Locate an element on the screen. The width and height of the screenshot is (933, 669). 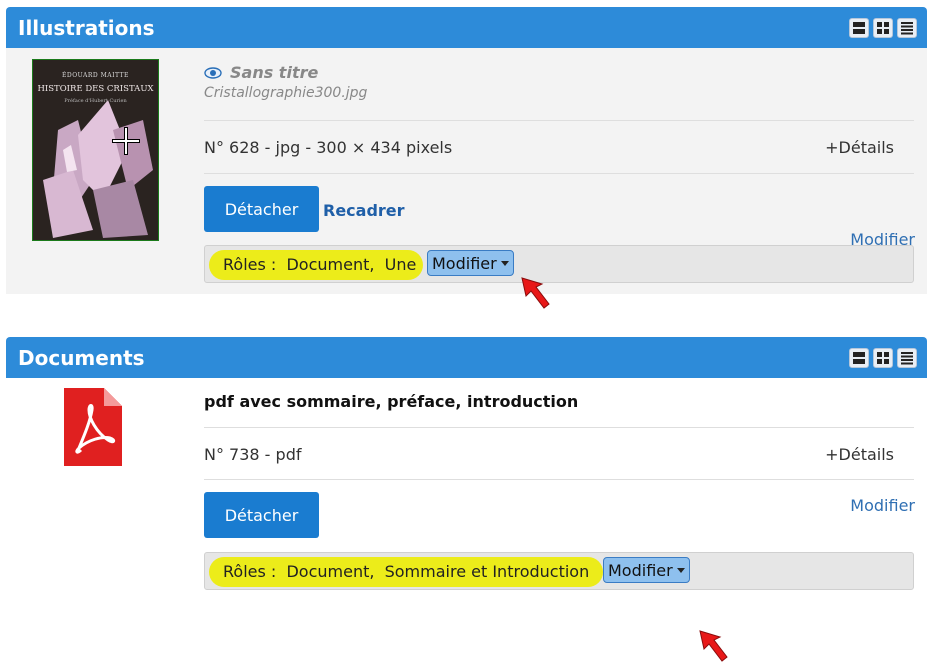
pdf-icon is located at coordinates (93, 427).